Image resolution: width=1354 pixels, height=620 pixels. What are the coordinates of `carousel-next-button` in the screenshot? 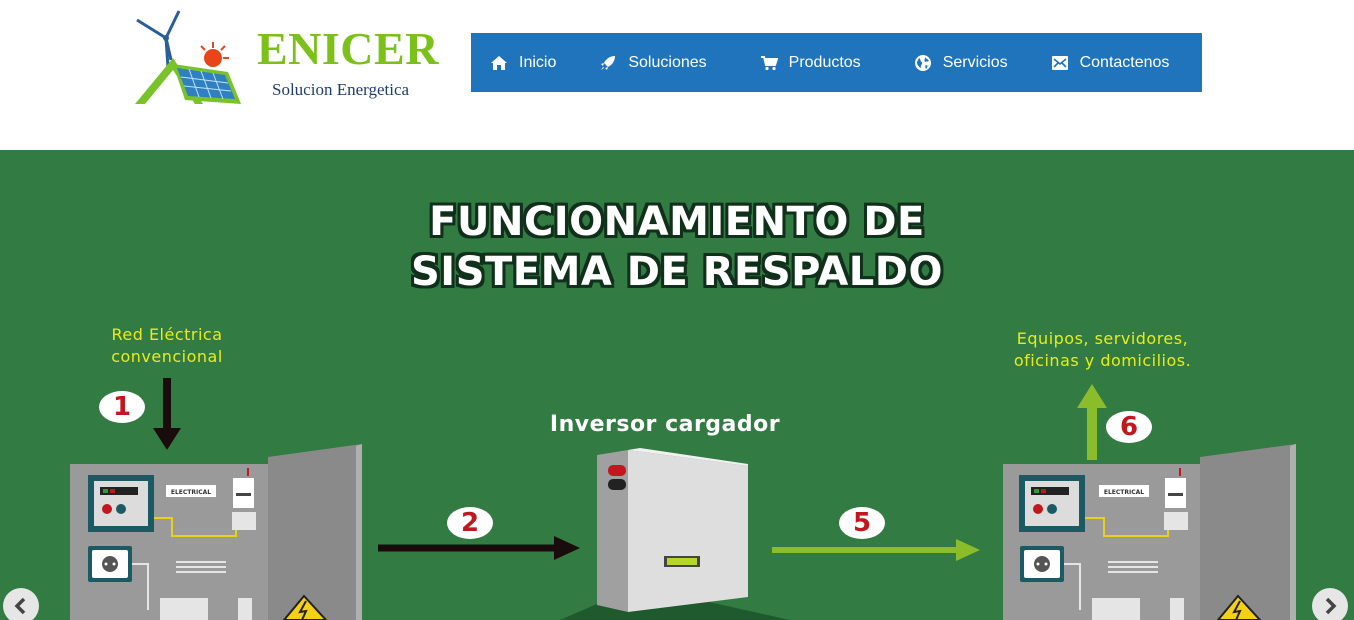 It's located at (1330, 604).